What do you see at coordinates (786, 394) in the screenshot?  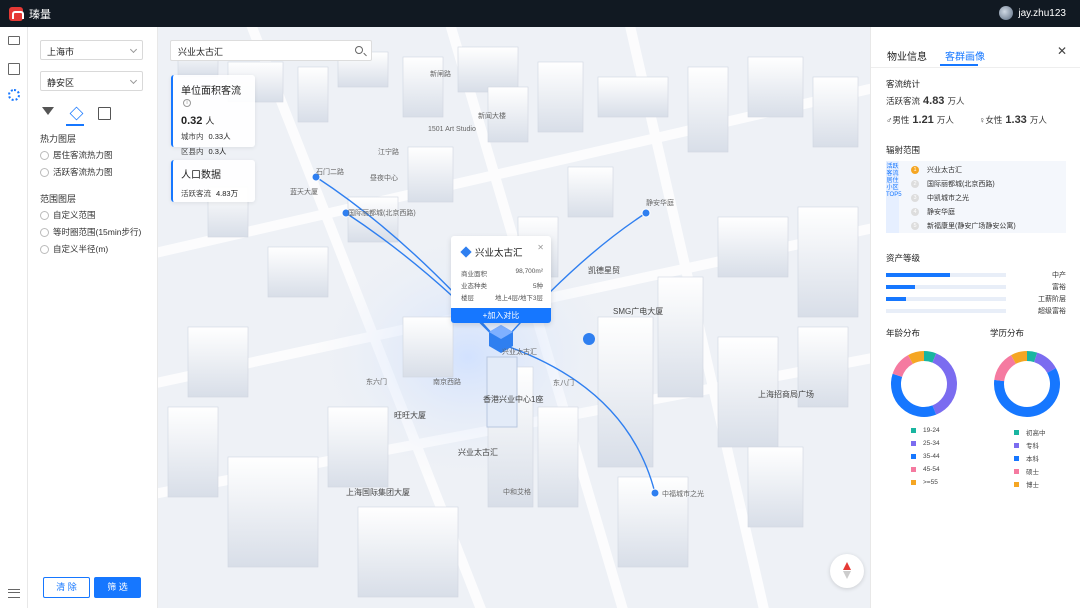 I see `map-label: 上海招商局广场` at bounding box center [786, 394].